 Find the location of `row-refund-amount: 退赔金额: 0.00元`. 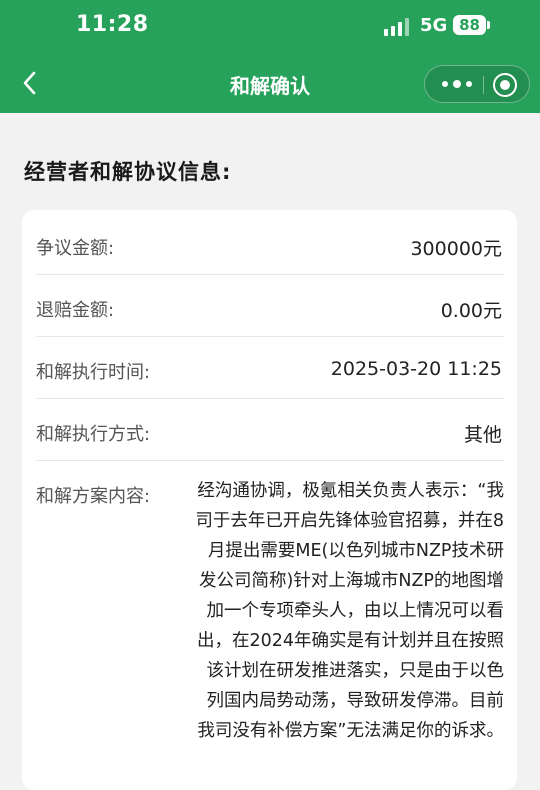

row-refund-amount: 退赔金额: 0.00元 is located at coordinates (270, 306).